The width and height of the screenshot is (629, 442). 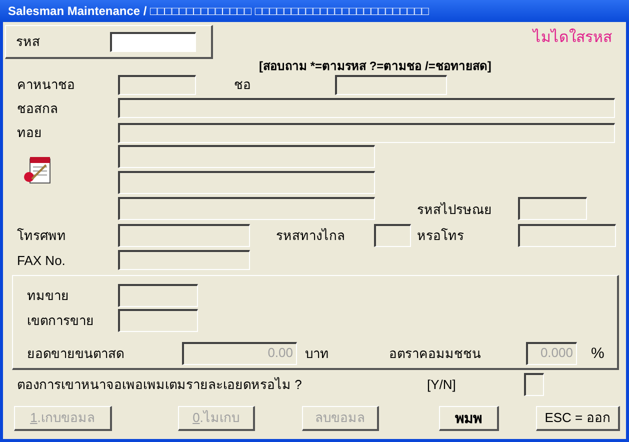 What do you see at coordinates (598, 353) in the screenshot?
I see `unit-label: %` at bounding box center [598, 353].